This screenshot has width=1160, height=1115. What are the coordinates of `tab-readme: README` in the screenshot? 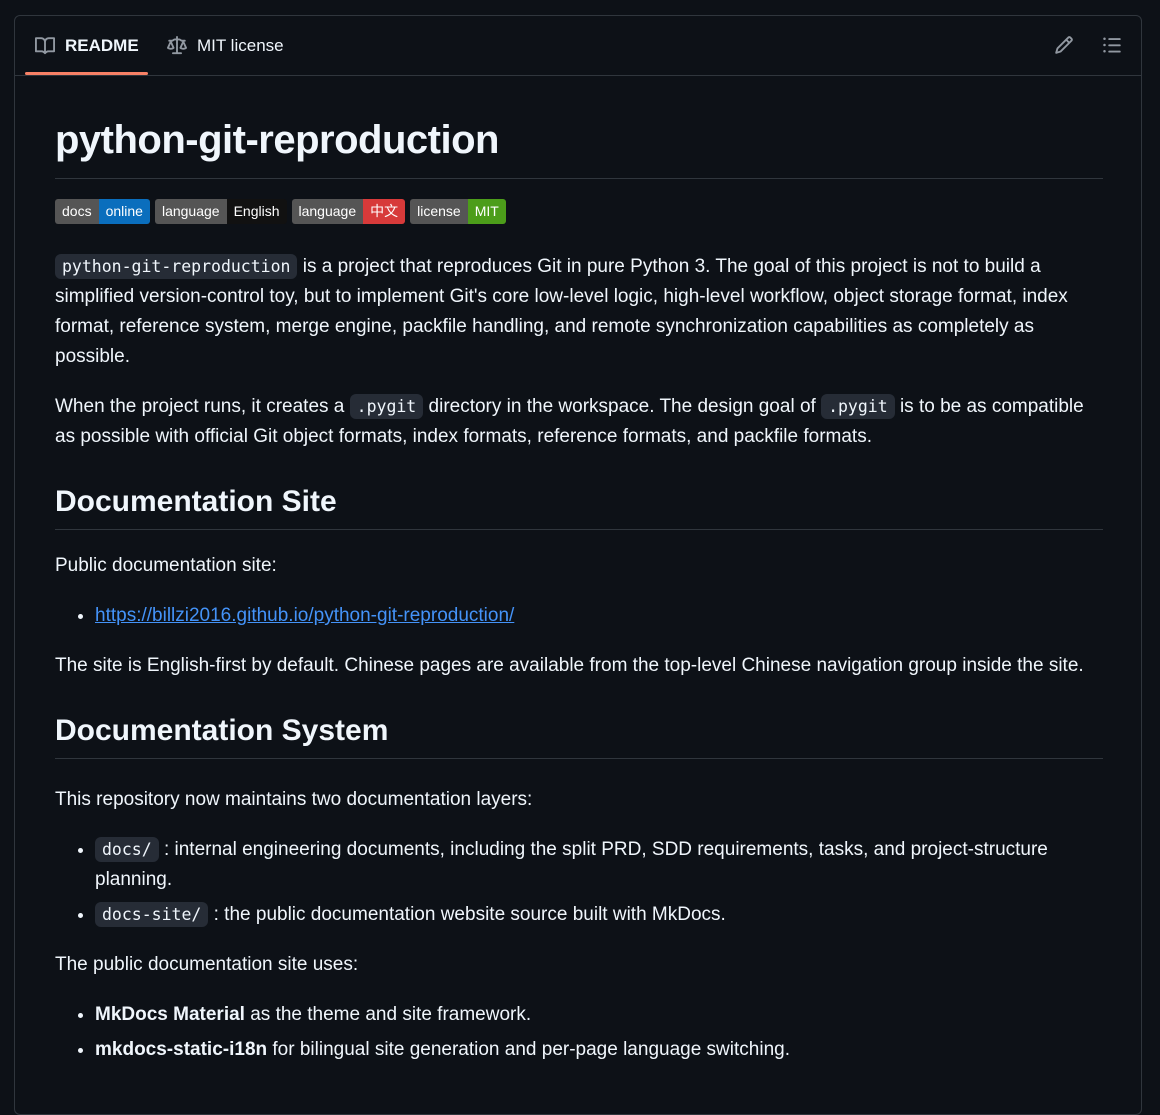 It's located at (87, 45).